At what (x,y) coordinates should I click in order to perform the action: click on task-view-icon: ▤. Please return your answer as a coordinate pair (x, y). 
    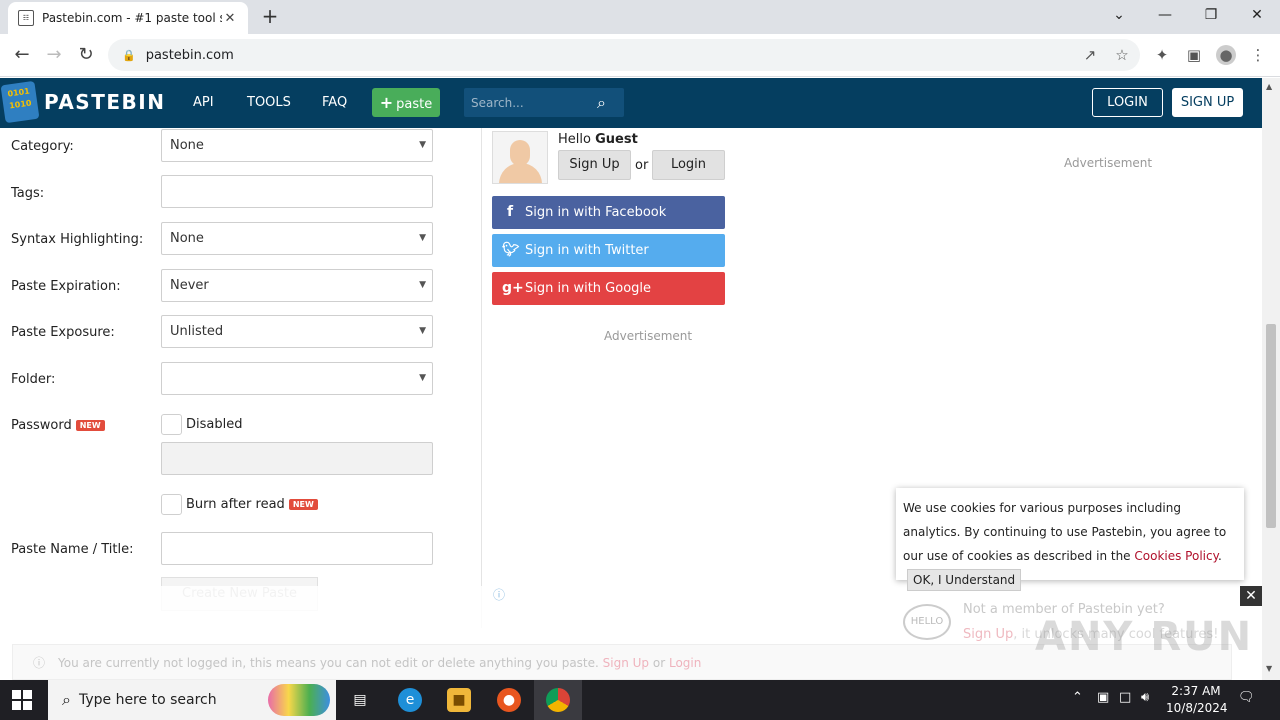
    Looking at the image, I should click on (360, 700).